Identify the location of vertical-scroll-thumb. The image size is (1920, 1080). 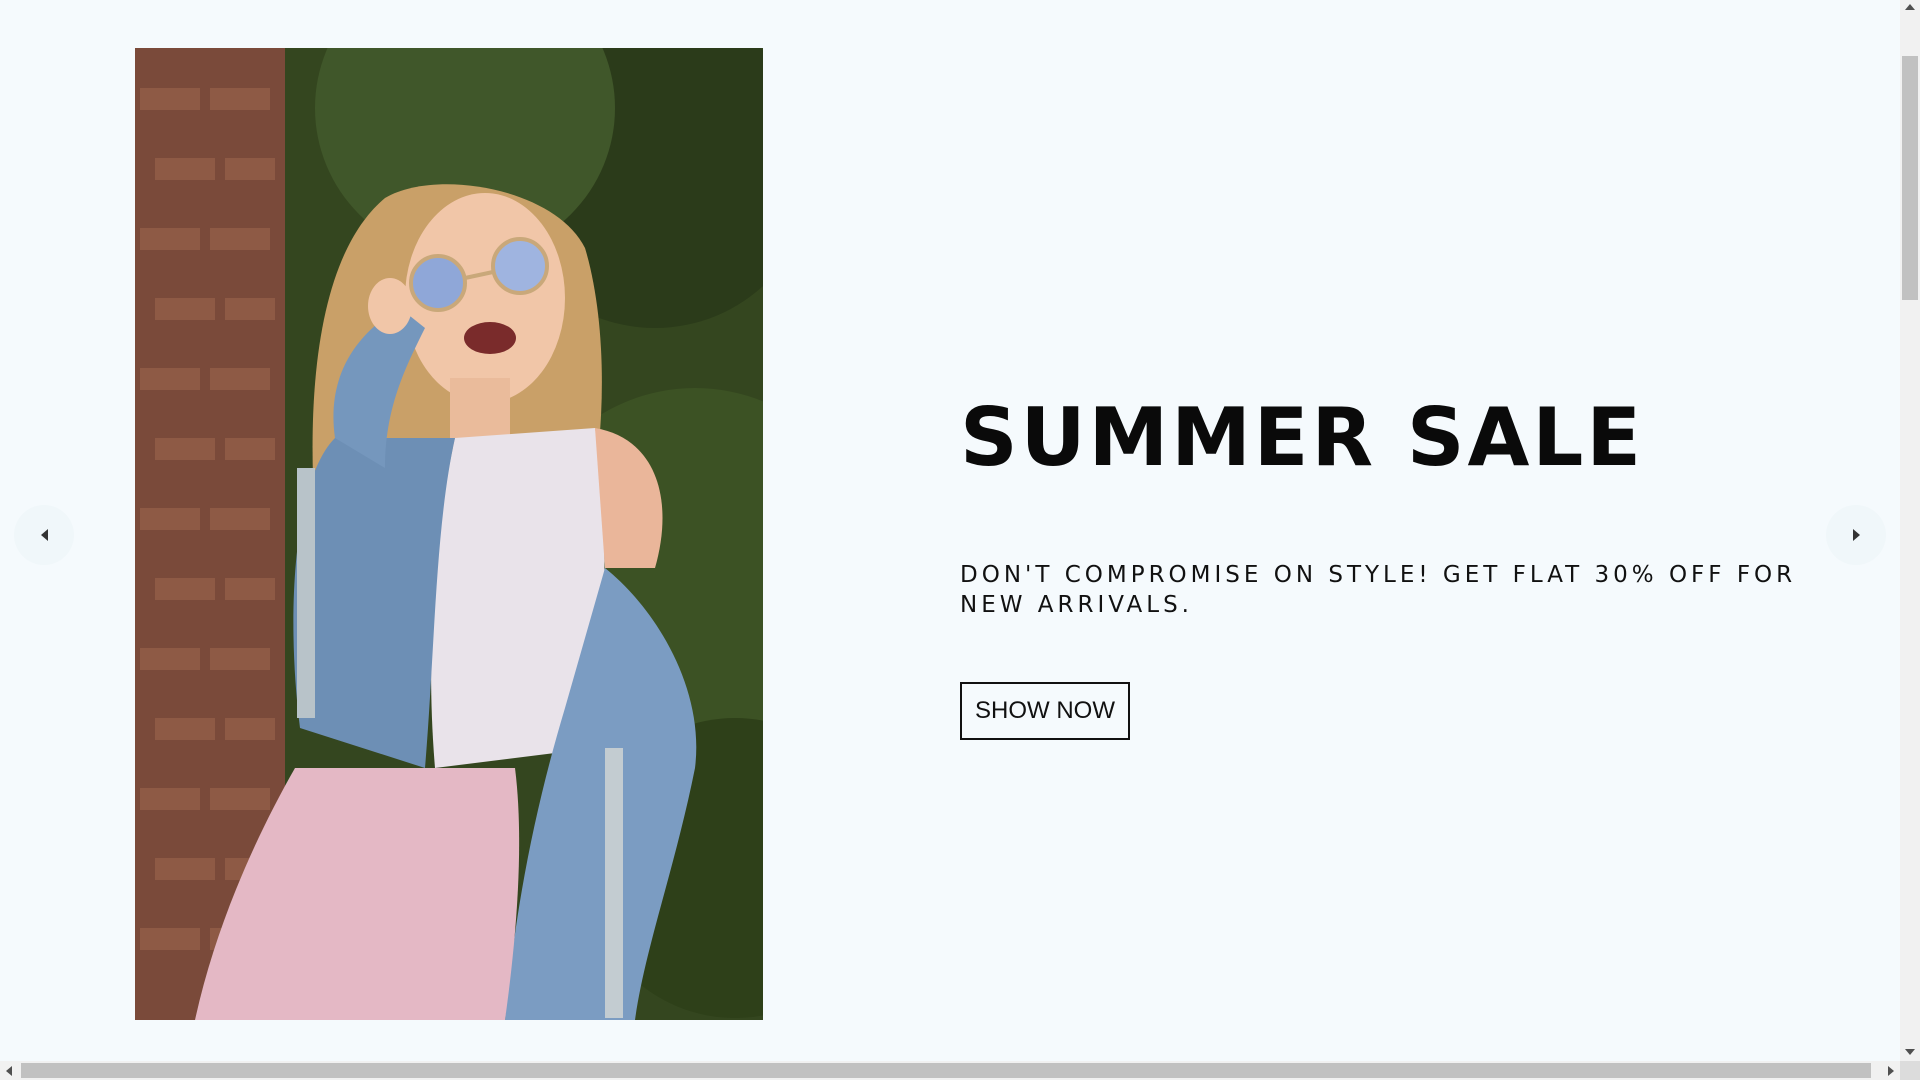
(1910, 178).